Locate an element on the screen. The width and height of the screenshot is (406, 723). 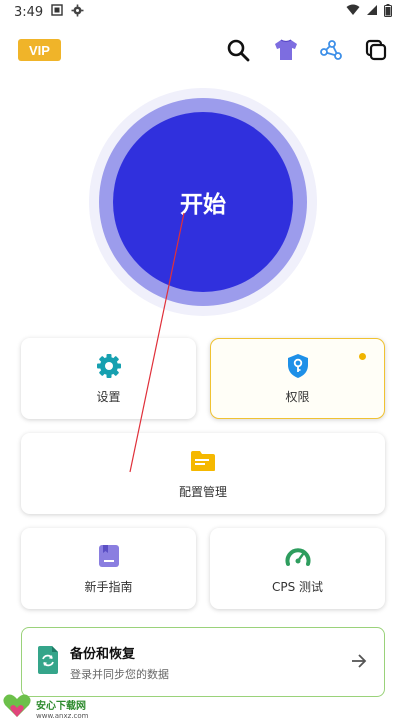
shield-key-icon is located at coordinates (298, 366).